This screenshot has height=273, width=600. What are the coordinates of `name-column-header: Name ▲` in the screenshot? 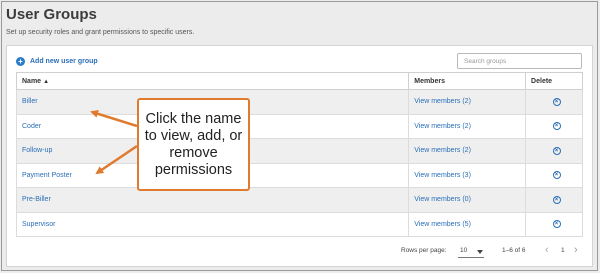 It's located at (212, 81).